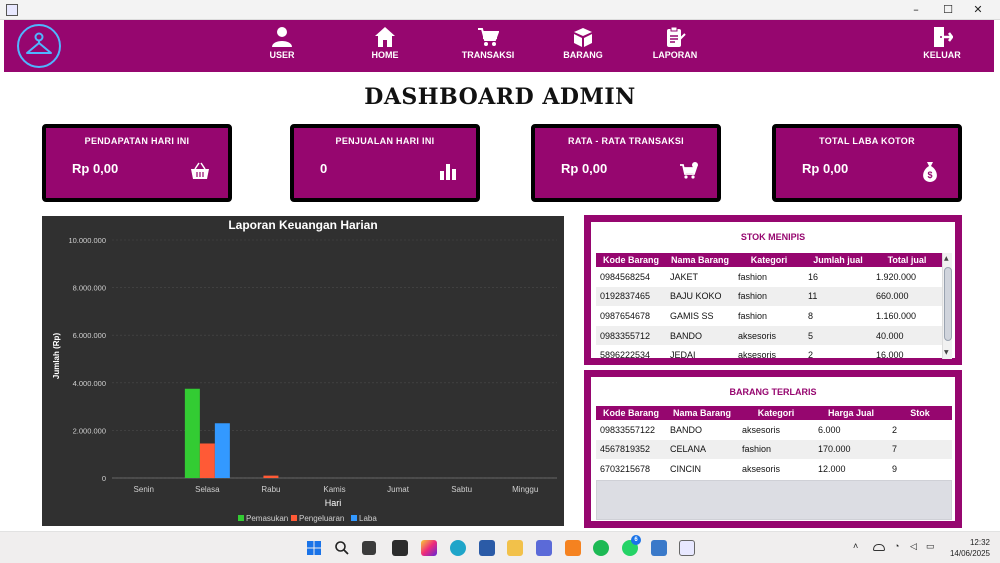 The width and height of the screenshot is (1000, 563). What do you see at coordinates (916, 10) in the screenshot?
I see `minimize-button: –` at bounding box center [916, 10].